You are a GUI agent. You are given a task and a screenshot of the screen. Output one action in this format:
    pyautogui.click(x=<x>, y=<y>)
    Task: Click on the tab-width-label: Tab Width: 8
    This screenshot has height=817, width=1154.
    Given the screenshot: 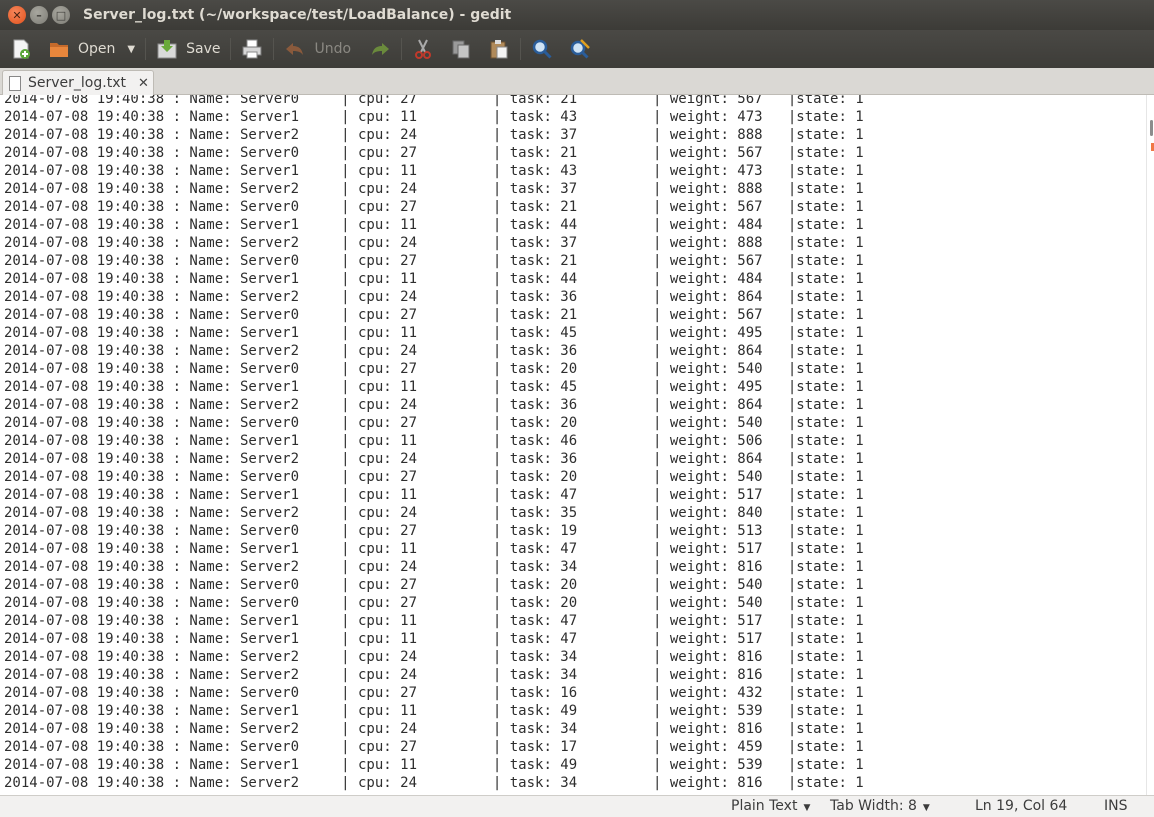 What is the action you would take?
    pyautogui.click(x=873, y=806)
    